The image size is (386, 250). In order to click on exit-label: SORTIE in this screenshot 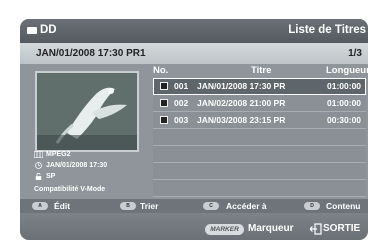, I will do `click(341, 228)`.